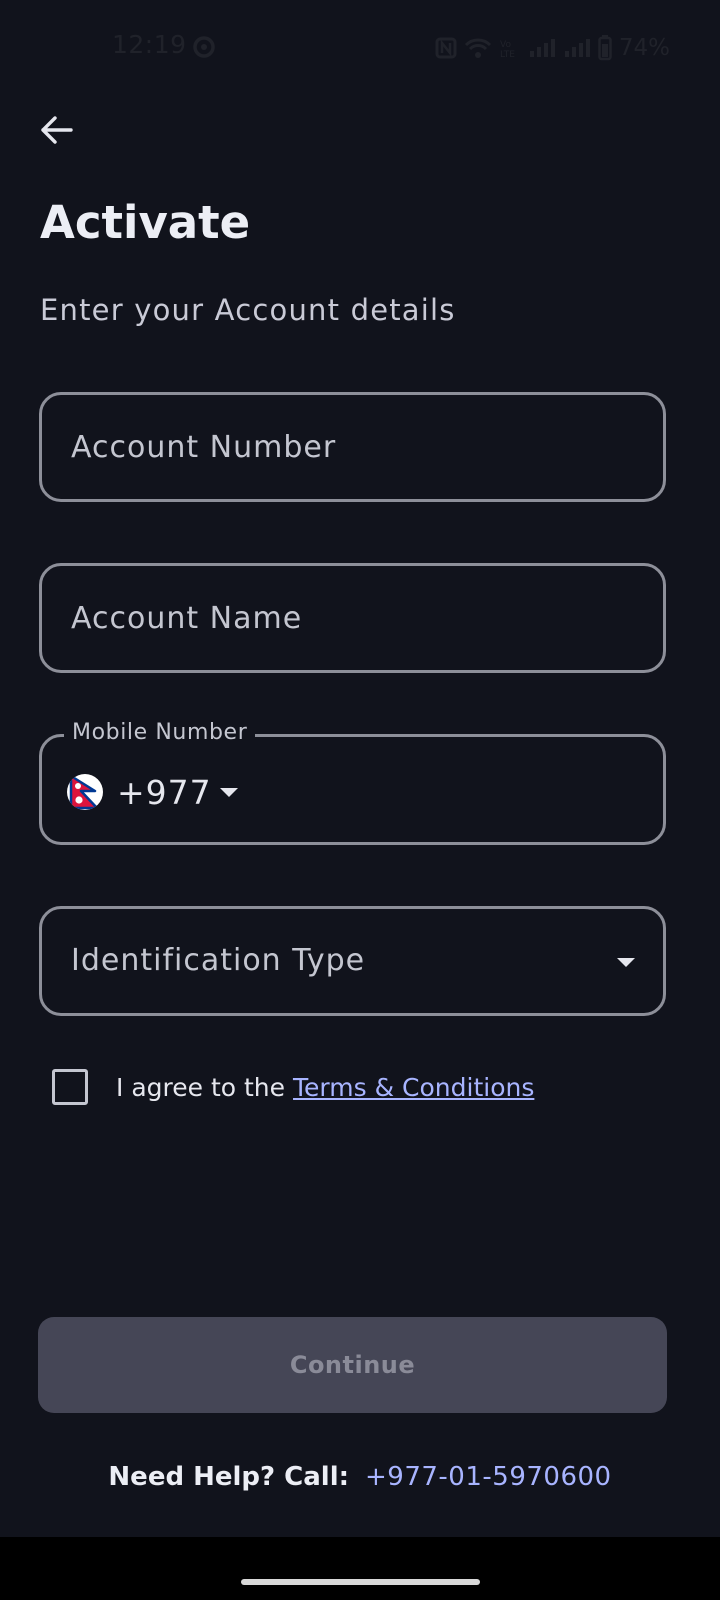 This screenshot has height=1600, width=720. I want to click on country-code-picker: +977, so click(152, 792).